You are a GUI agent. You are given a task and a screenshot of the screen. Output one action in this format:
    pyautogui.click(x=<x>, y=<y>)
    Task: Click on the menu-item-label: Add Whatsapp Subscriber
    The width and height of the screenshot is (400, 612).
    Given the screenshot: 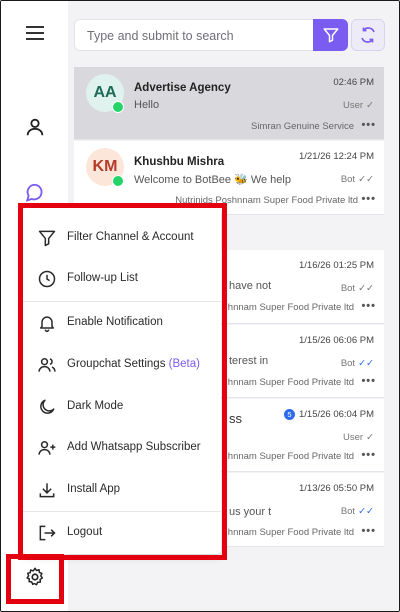 What is the action you would take?
    pyautogui.click(x=134, y=447)
    